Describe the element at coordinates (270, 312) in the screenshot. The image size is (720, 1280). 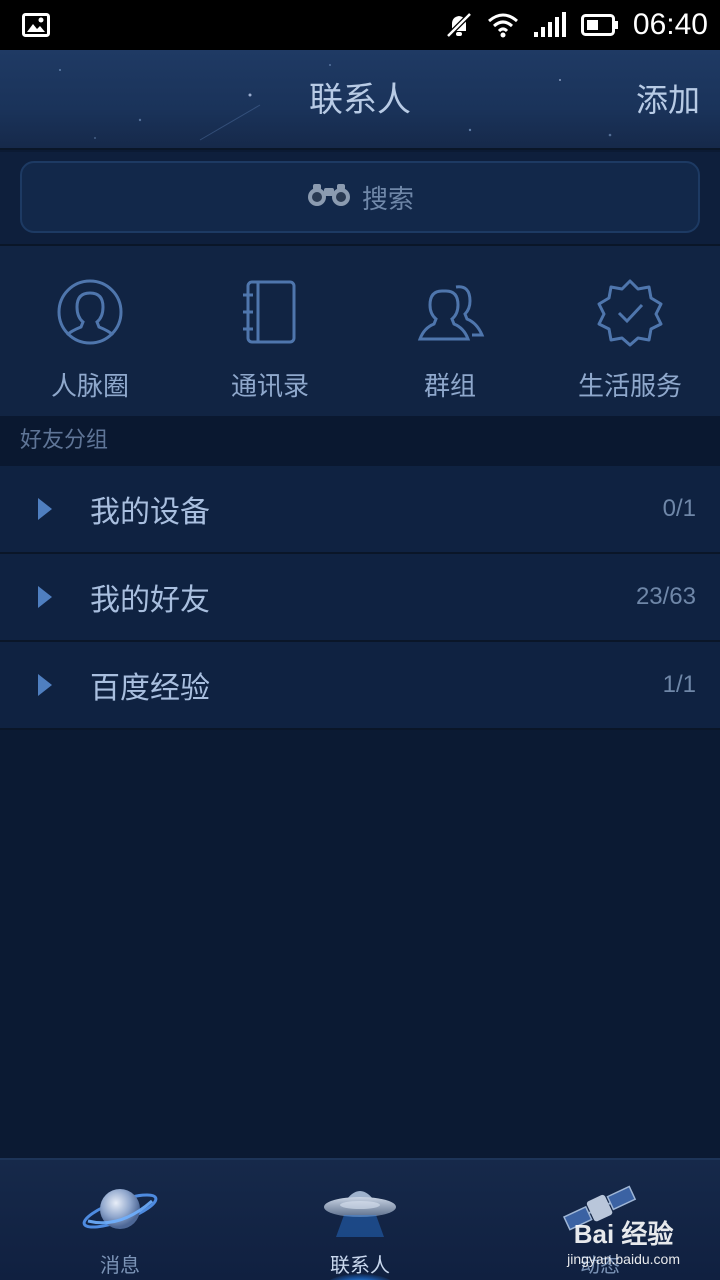
I see `address-book-icon` at that location.